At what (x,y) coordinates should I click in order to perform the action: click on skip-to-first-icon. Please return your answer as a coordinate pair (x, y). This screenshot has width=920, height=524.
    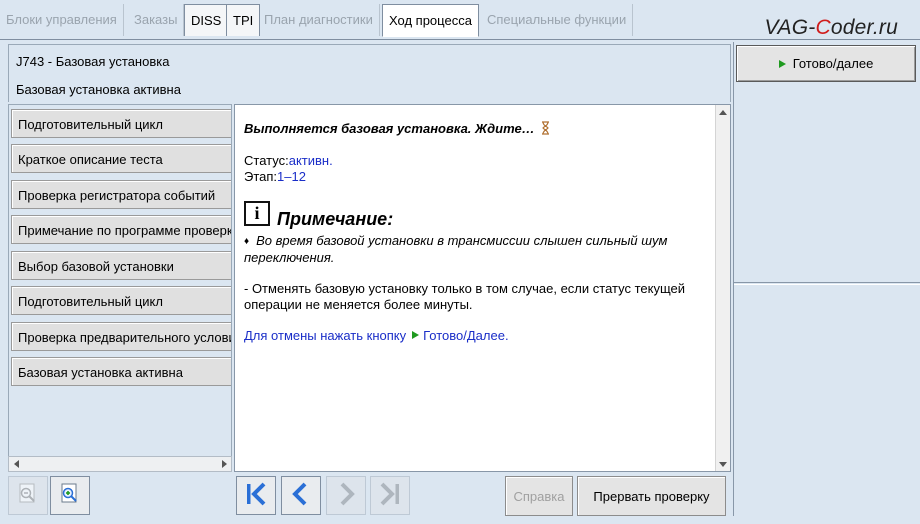
    Looking at the image, I should click on (256, 495).